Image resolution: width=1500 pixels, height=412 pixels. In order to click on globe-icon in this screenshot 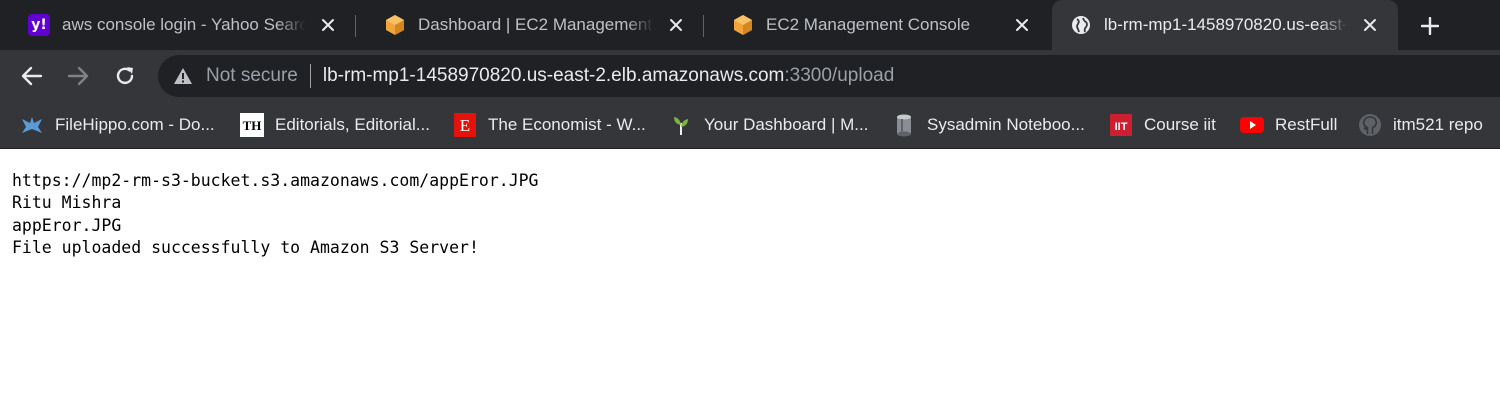, I will do `click(1081, 25)`.